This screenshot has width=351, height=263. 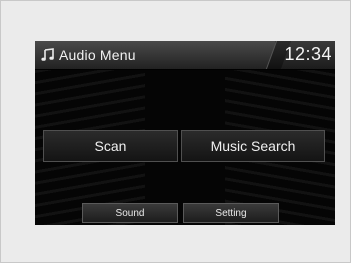 I want to click on music-note-icon, so click(x=48, y=55).